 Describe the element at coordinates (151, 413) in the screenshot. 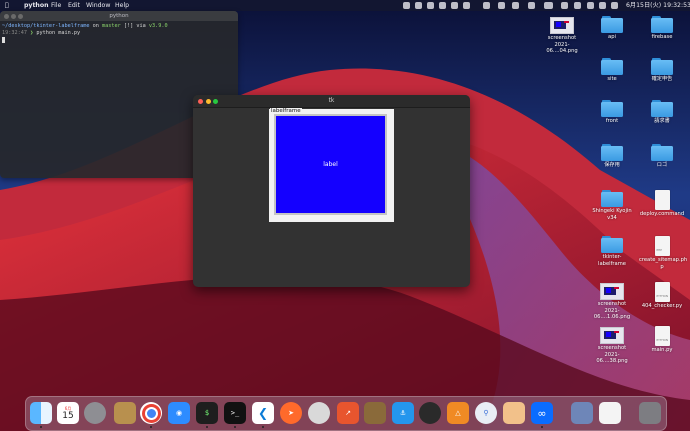

I see `chrome-icon` at that location.